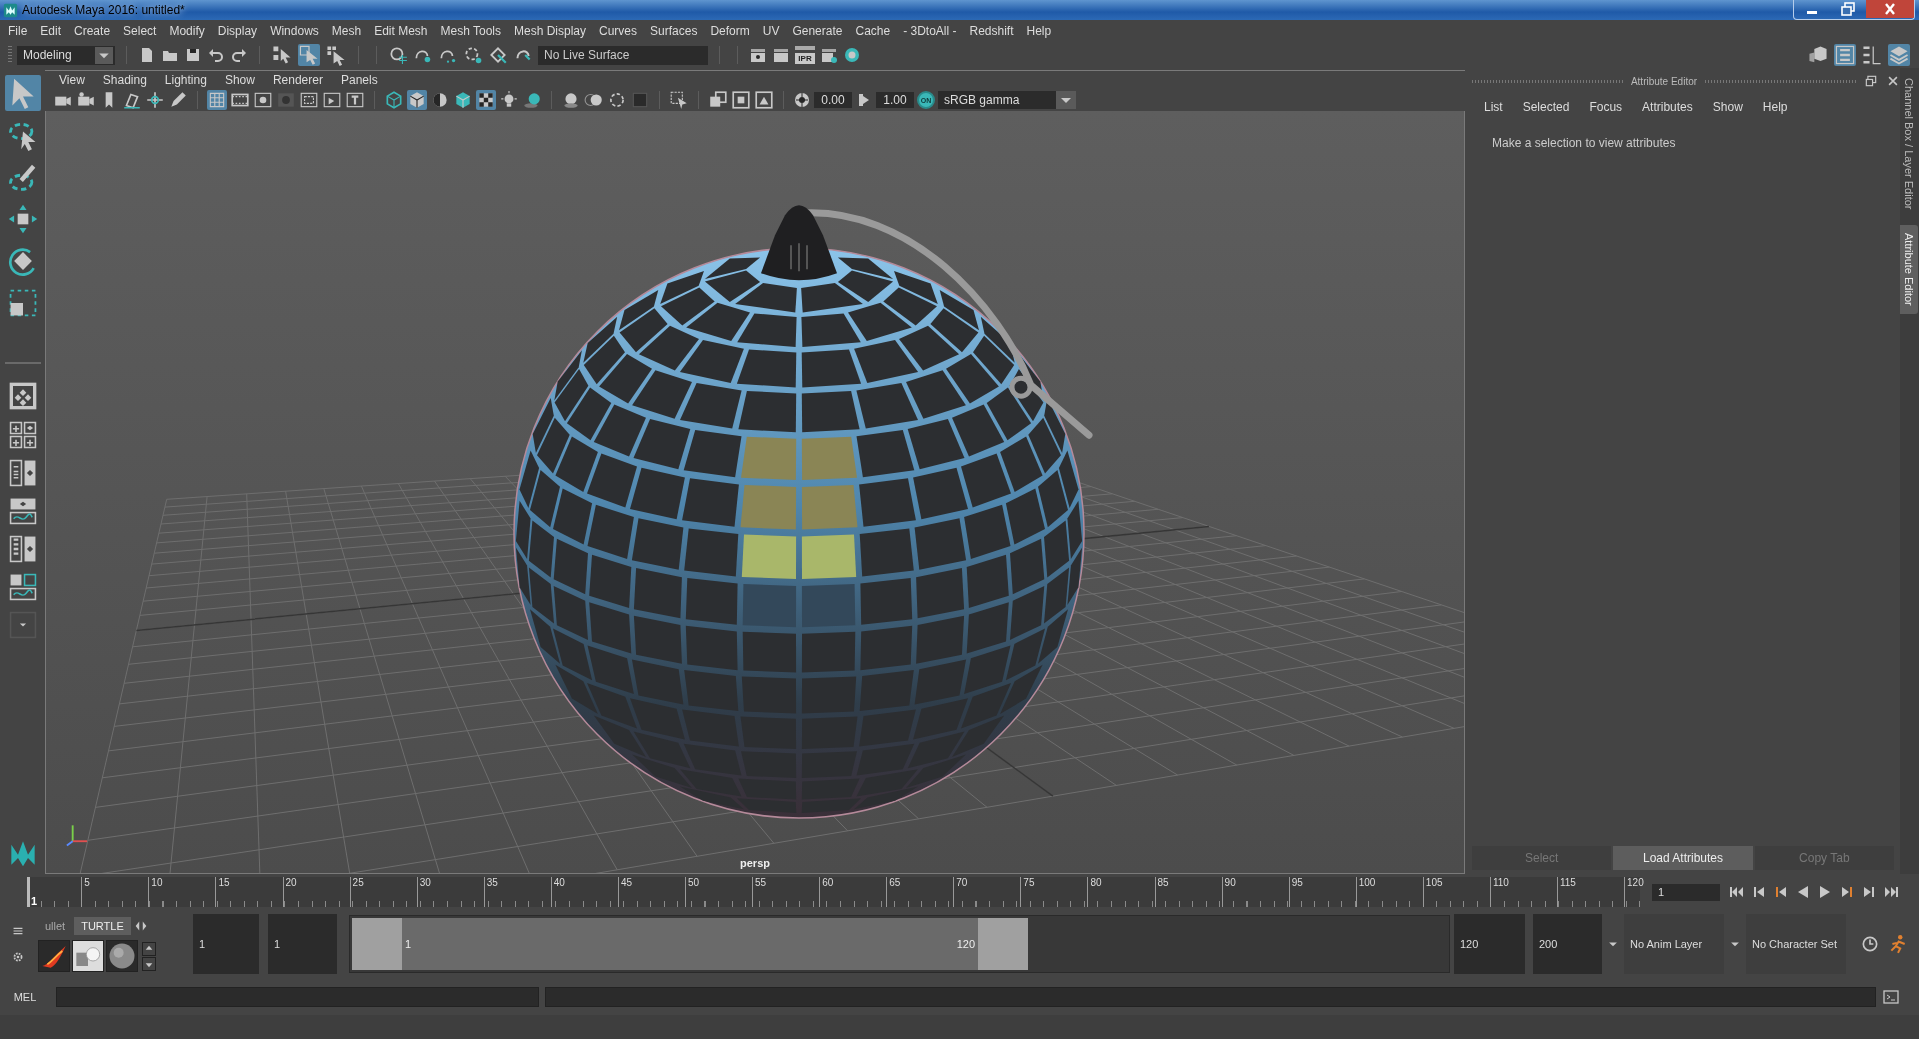 The image size is (1919, 1039). Describe the element at coordinates (571, 100) in the screenshot. I see `ambient-occlusion-icon` at that location.